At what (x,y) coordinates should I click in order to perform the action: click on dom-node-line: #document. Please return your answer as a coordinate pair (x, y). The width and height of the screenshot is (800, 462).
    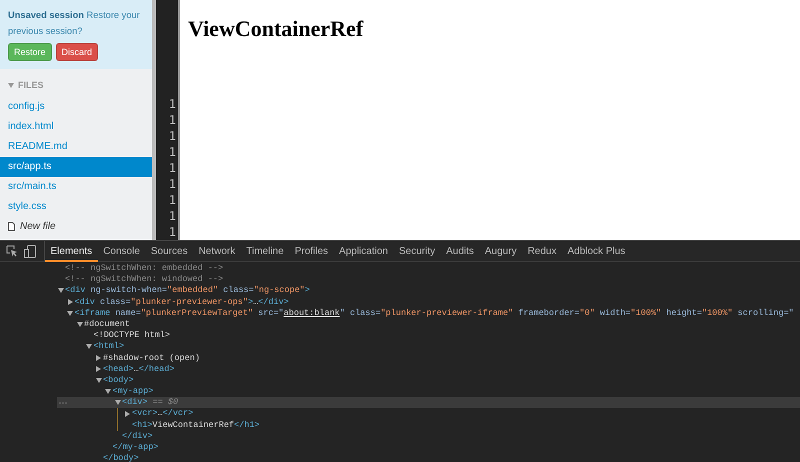
    Looking at the image, I should click on (107, 324).